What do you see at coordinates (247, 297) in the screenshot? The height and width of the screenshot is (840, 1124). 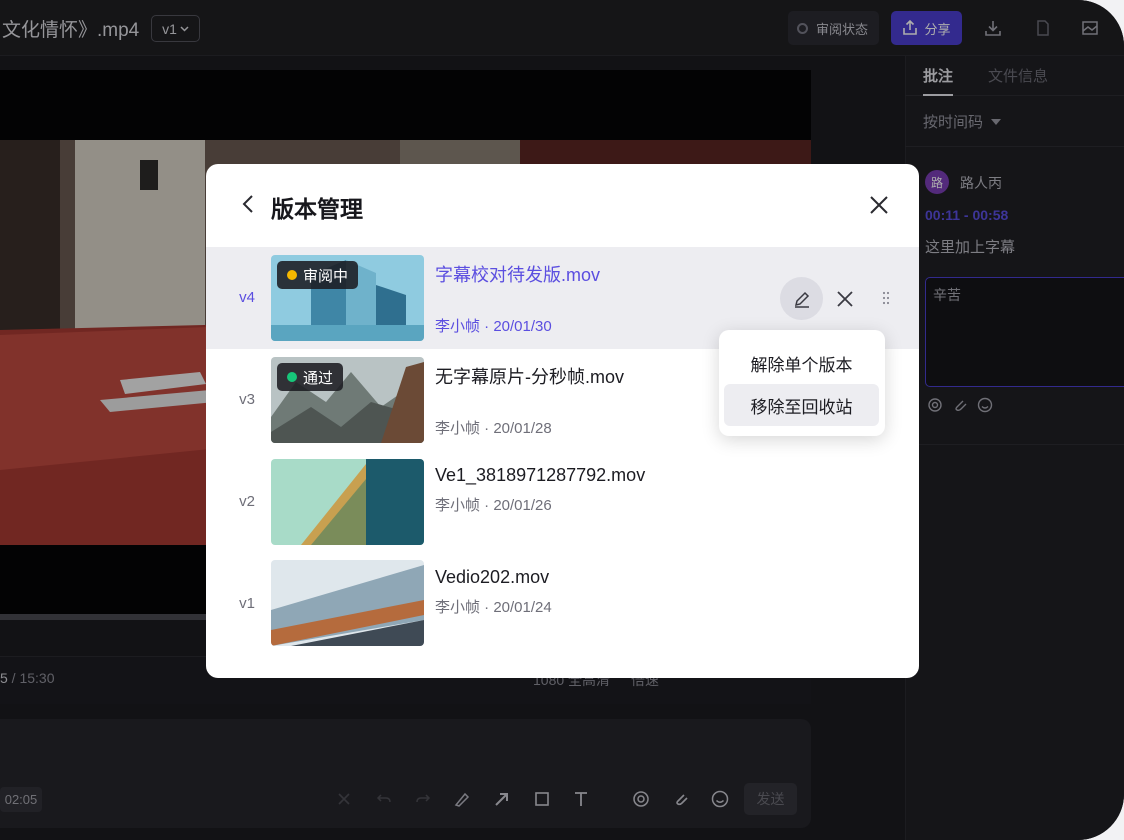 I see `version-label: v4` at bounding box center [247, 297].